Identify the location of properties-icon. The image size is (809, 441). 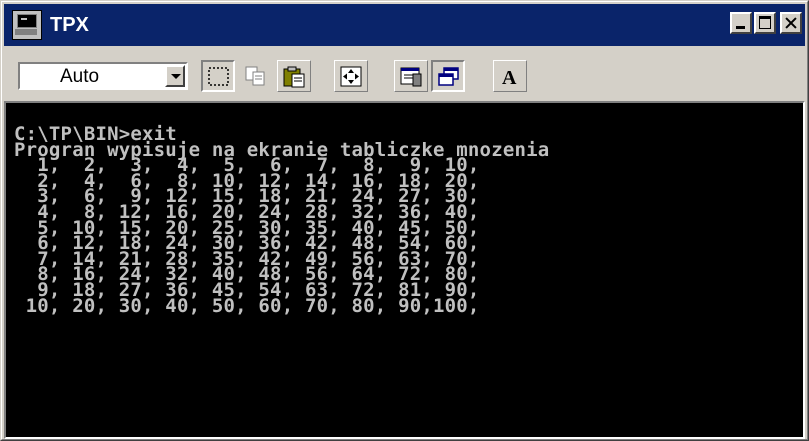
(411, 77).